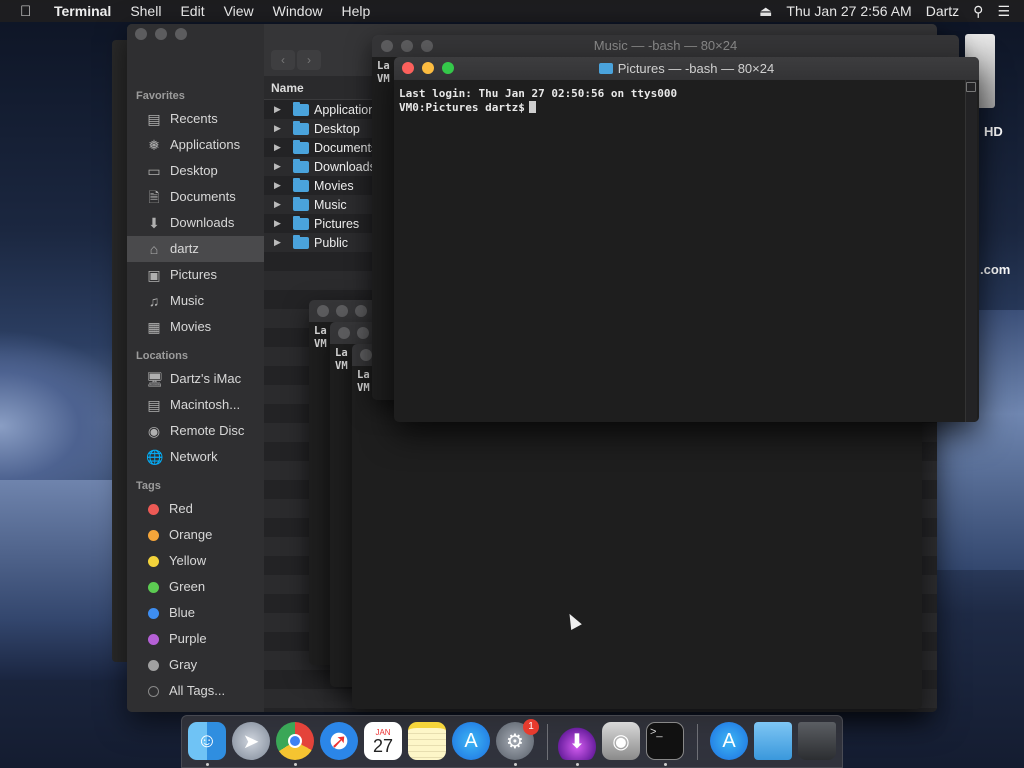 The height and width of the screenshot is (768, 1024). Describe the element at coordinates (471, 741) in the screenshot. I see `app-store-icon: A` at that location.